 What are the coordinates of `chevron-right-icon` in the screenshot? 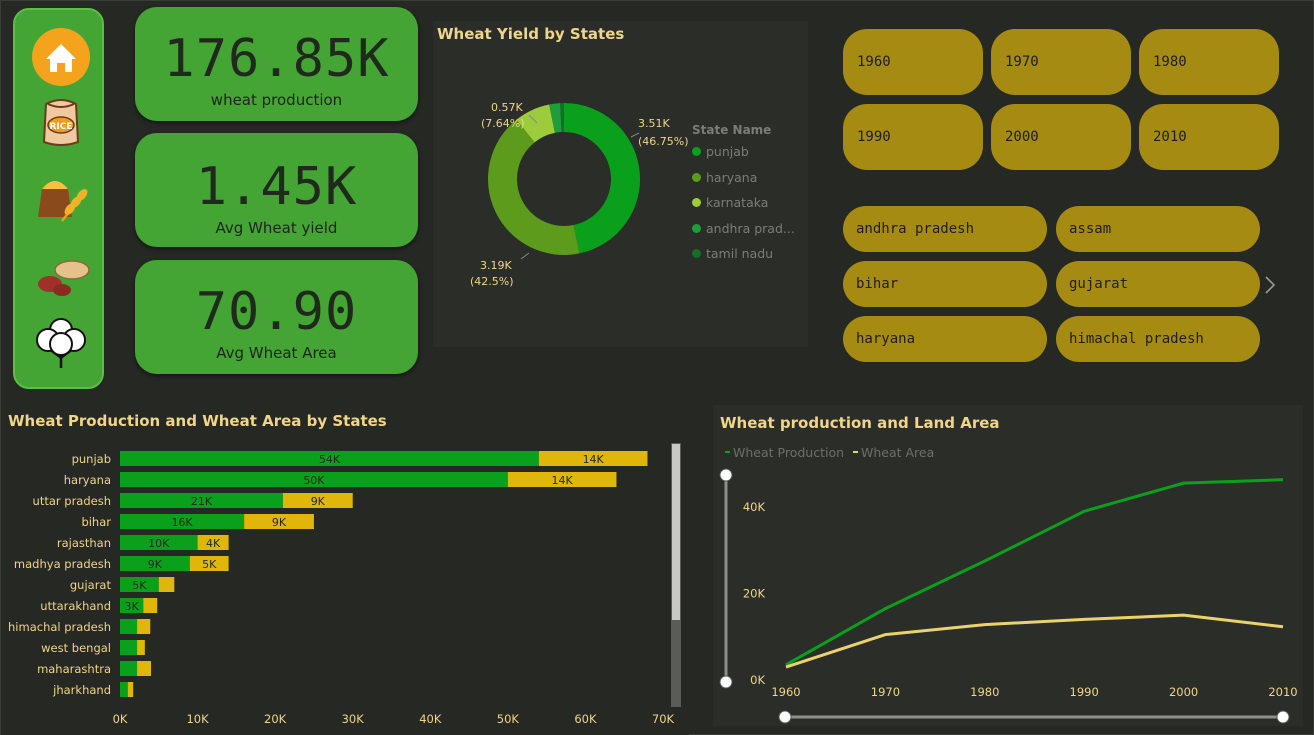 It's located at (1270, 285).